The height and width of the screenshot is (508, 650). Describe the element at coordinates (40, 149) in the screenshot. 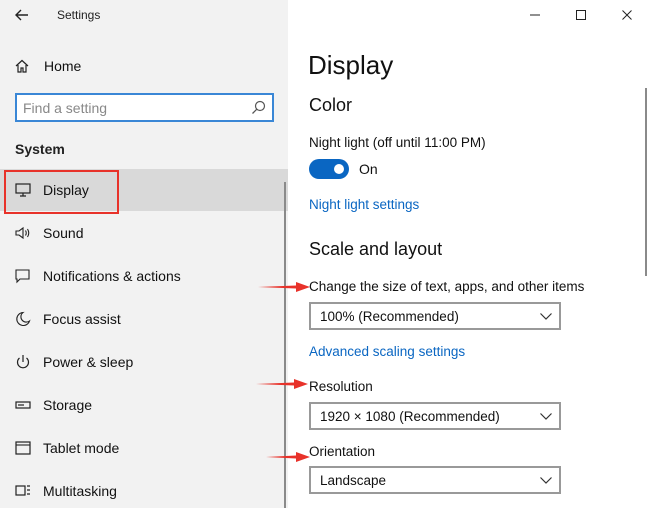

I see `section-heading-system: System` at that location.